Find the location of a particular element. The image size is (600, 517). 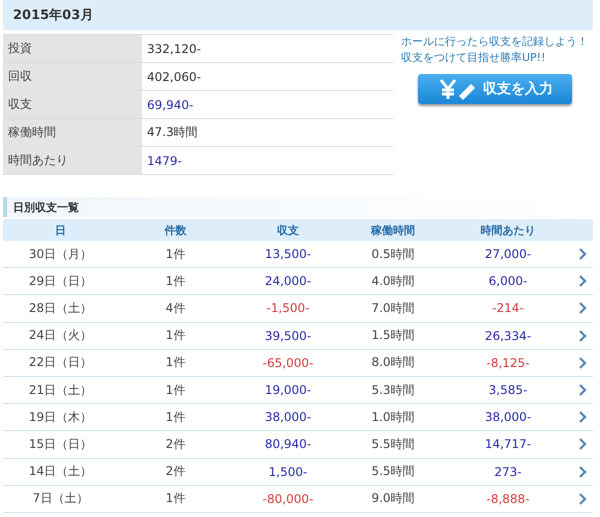

summary-label: 稼働時間 is located at coordinates (72, 132).